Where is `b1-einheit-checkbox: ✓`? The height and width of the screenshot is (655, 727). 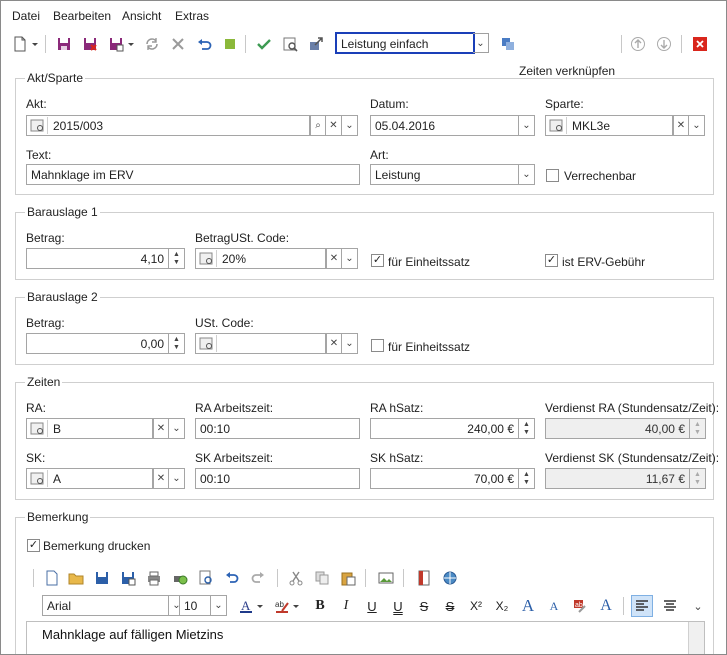
b1-einheit-checkbox: ✓ is located at coordinates (377, 260).